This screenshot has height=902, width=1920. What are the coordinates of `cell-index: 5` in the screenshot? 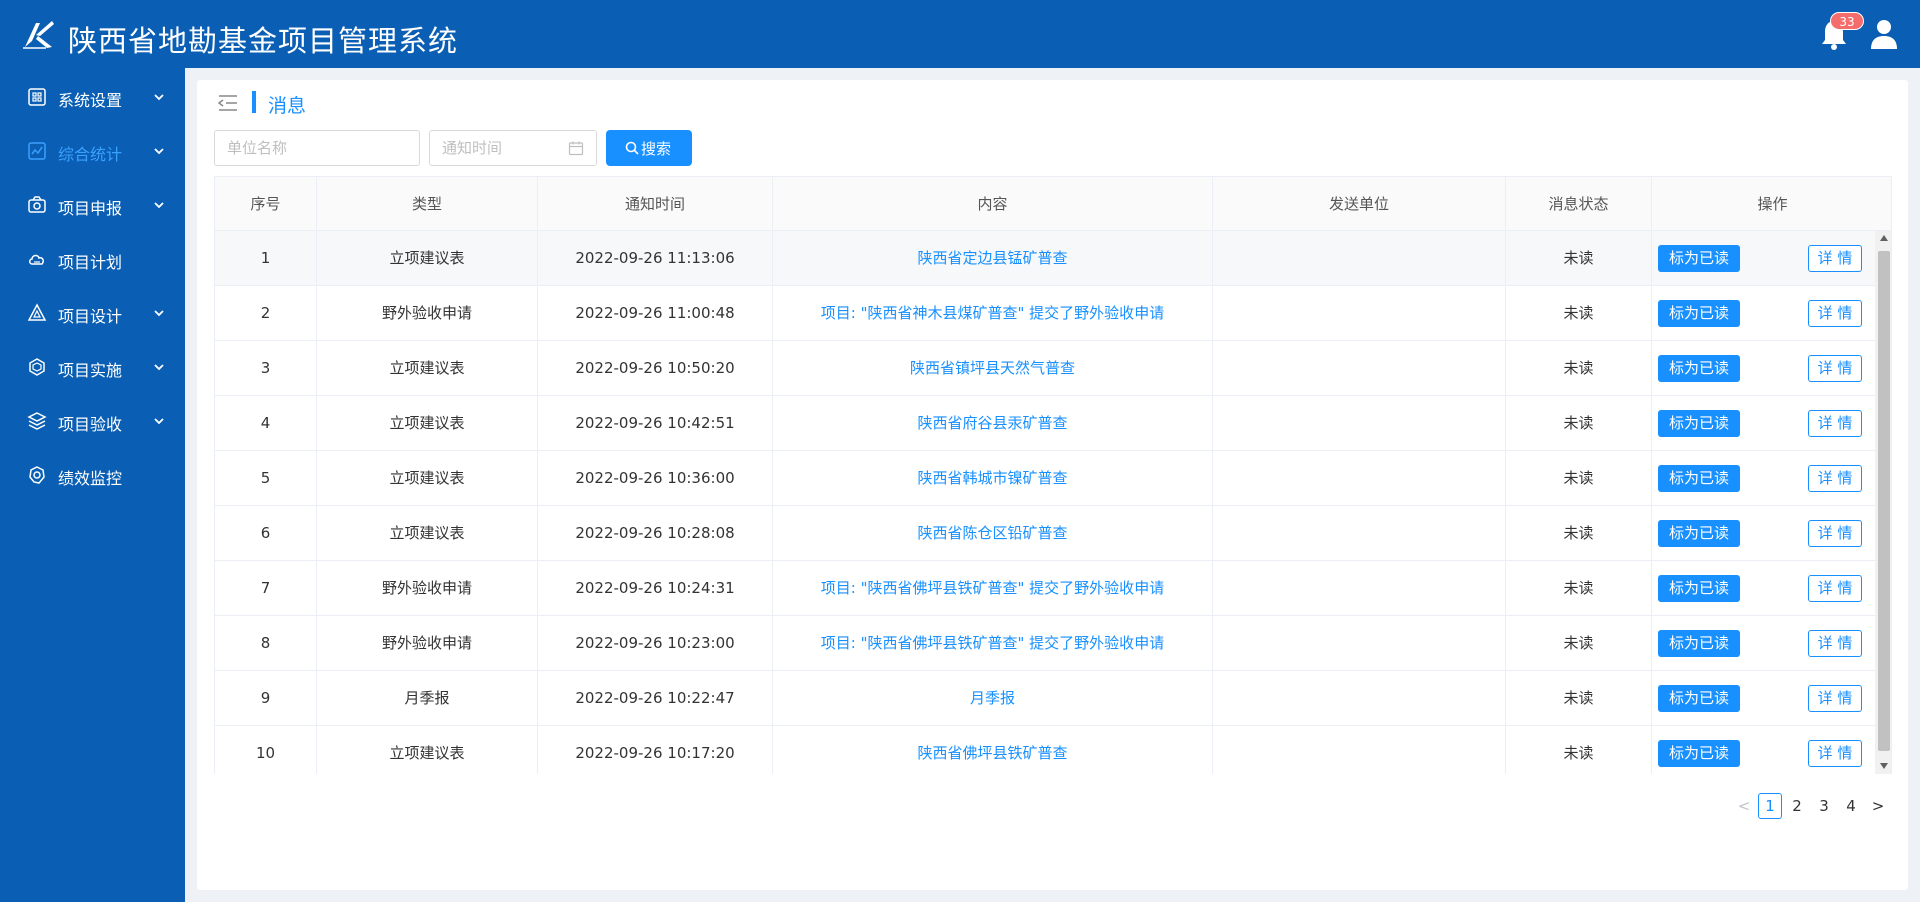 It's located at (266, 478).